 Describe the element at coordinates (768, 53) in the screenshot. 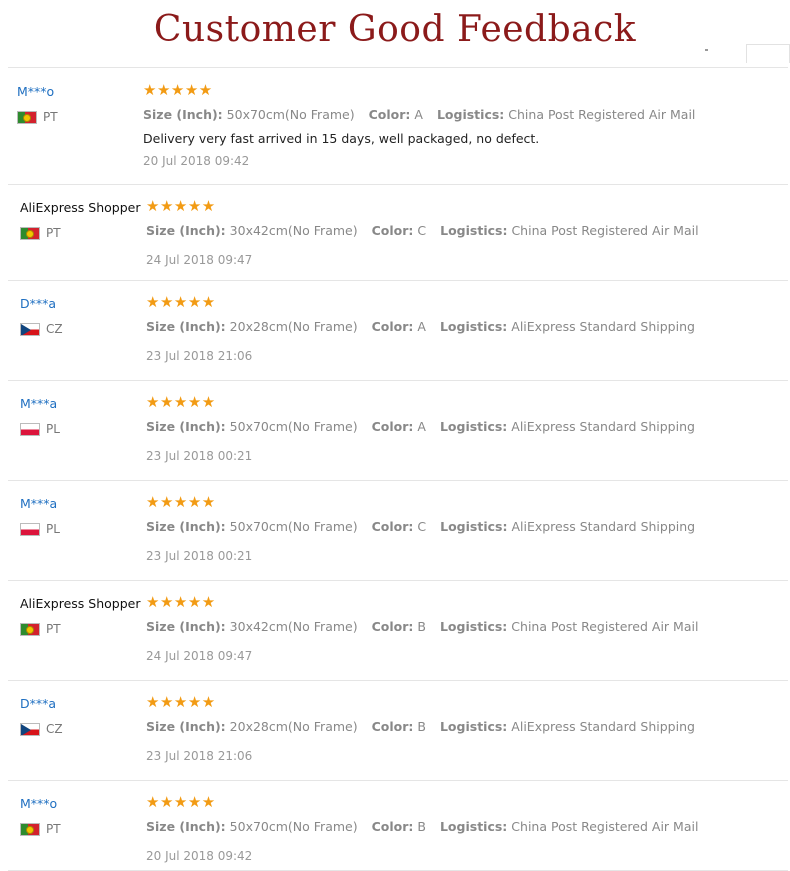

I see `partial-select-control` at that location.